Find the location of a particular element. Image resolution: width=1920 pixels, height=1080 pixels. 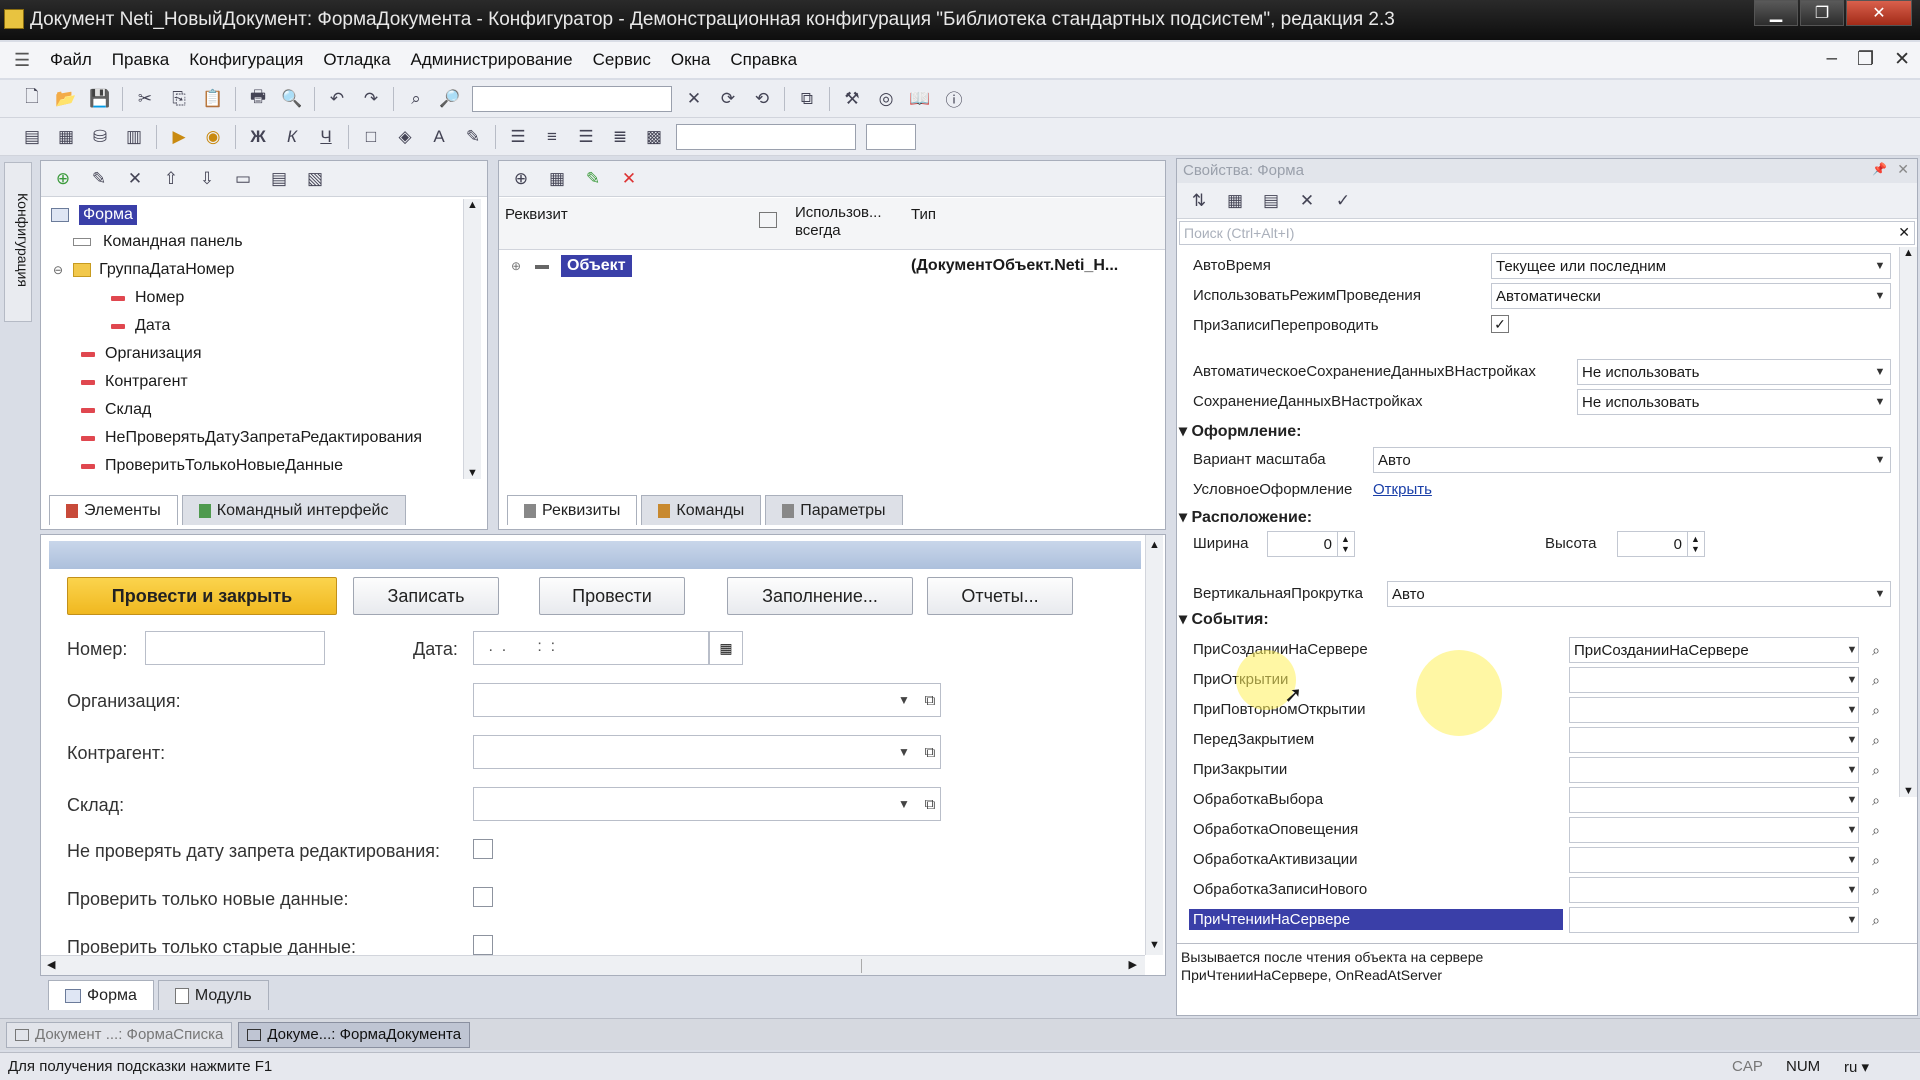

add-attribute-icon: ⊕ is located at coordinates (521, 179).